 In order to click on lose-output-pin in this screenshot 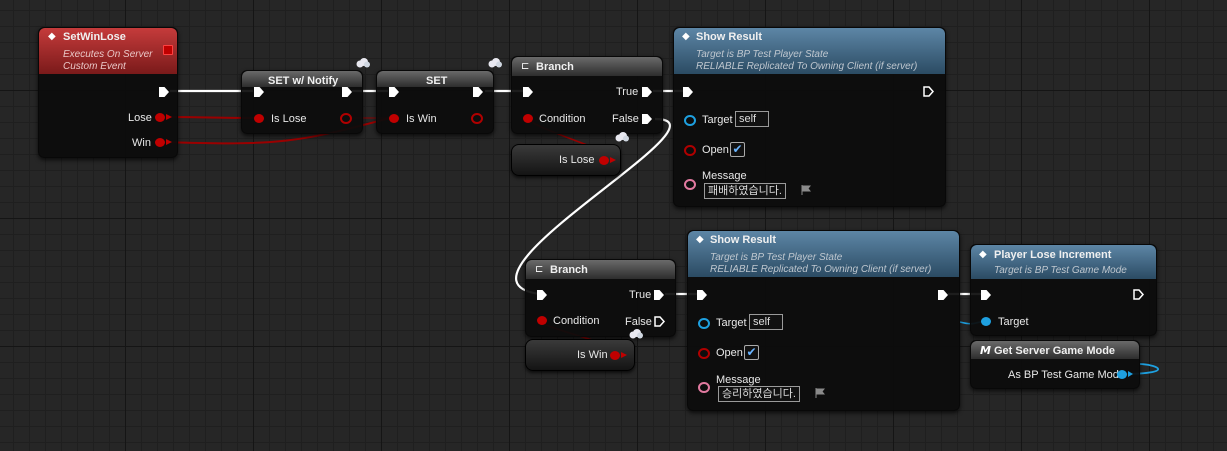, I will do `click(160, 117)`.